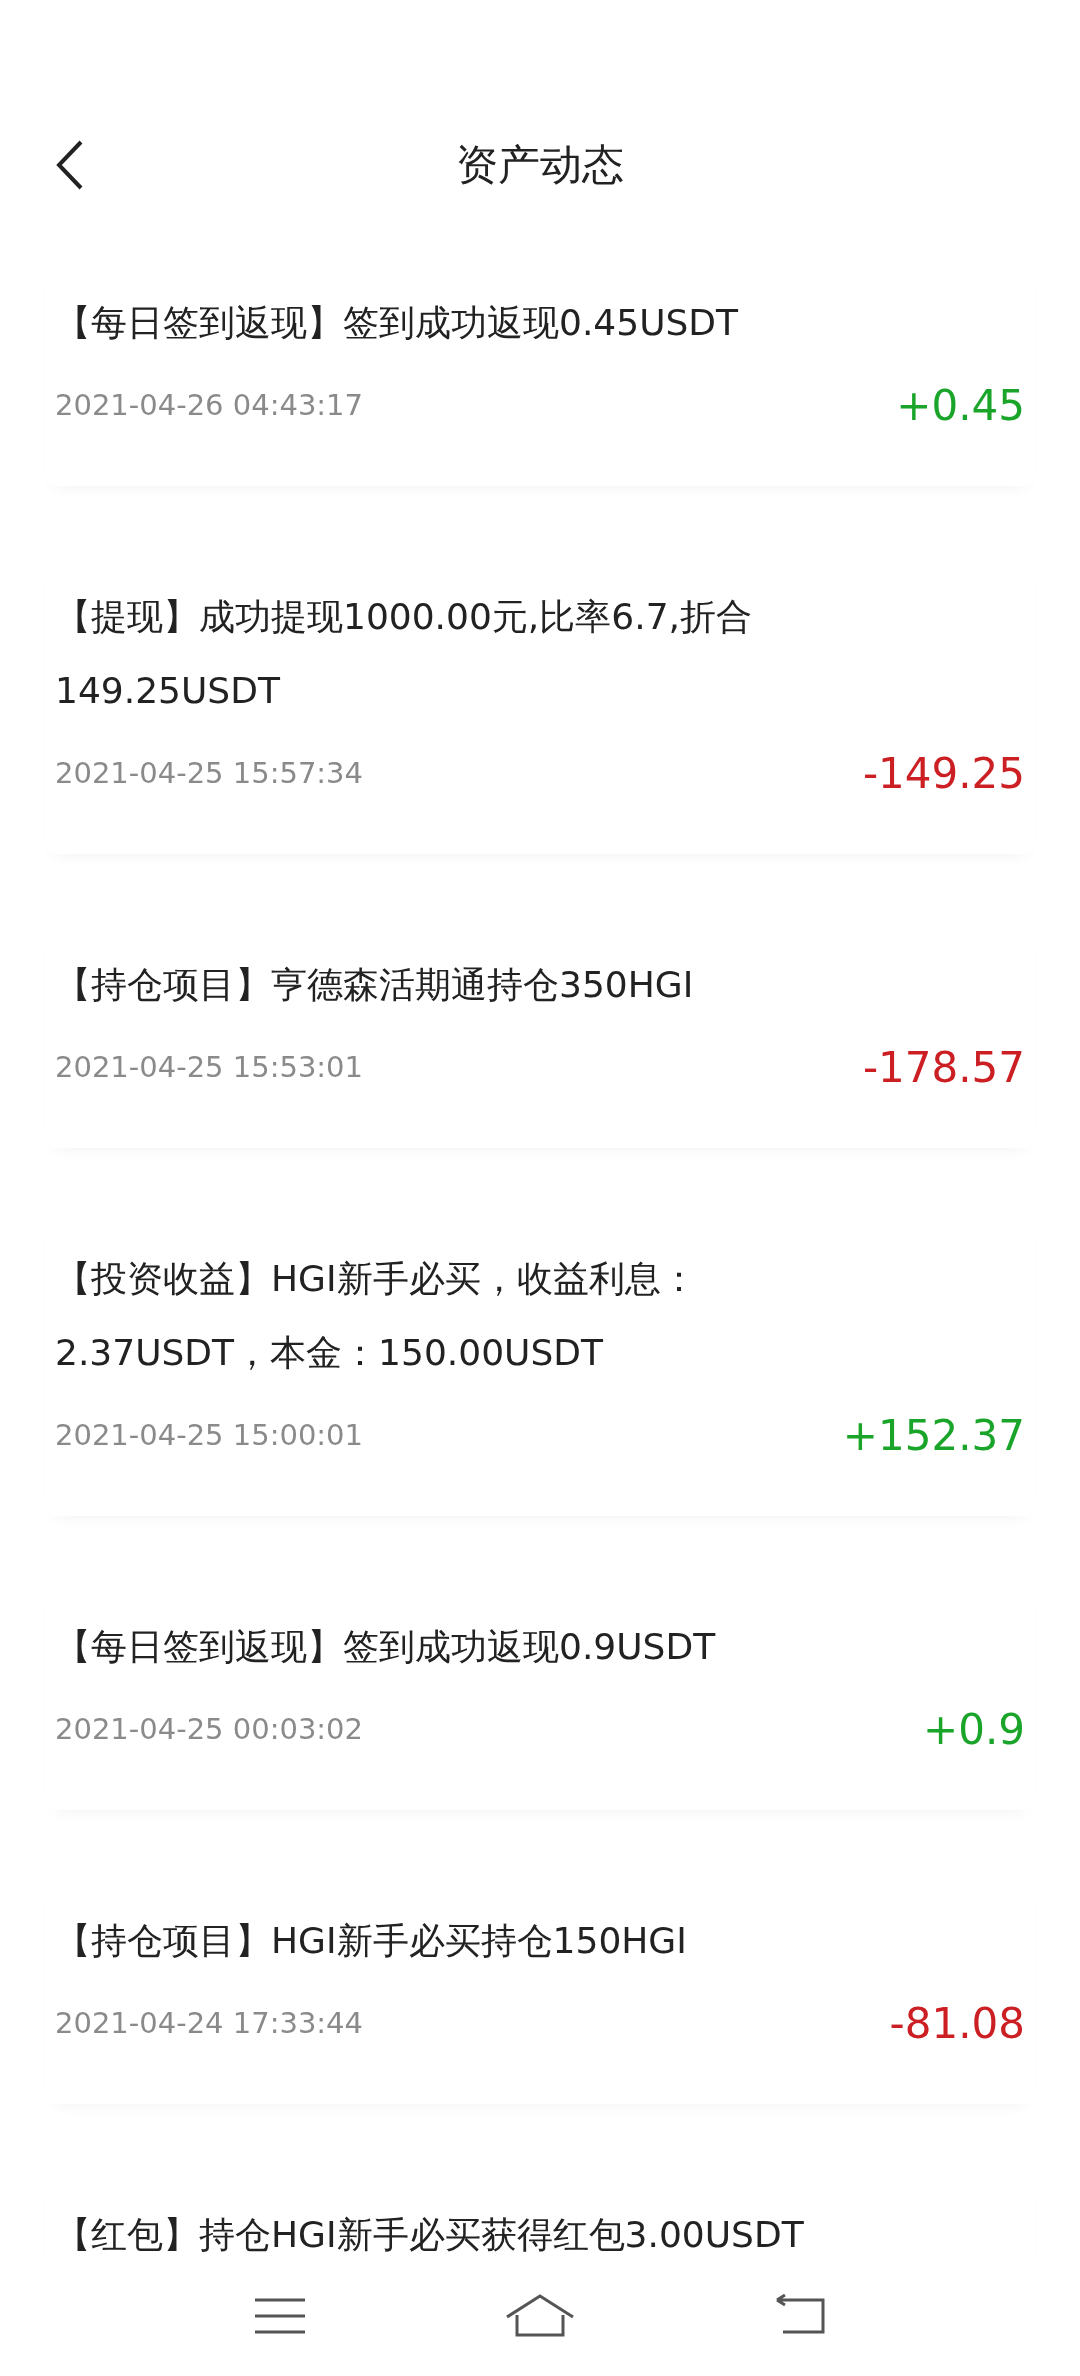  Describe the element at coordinates (943, 1067) in the screenshot. I see `record-amount: -178.57` at that location.